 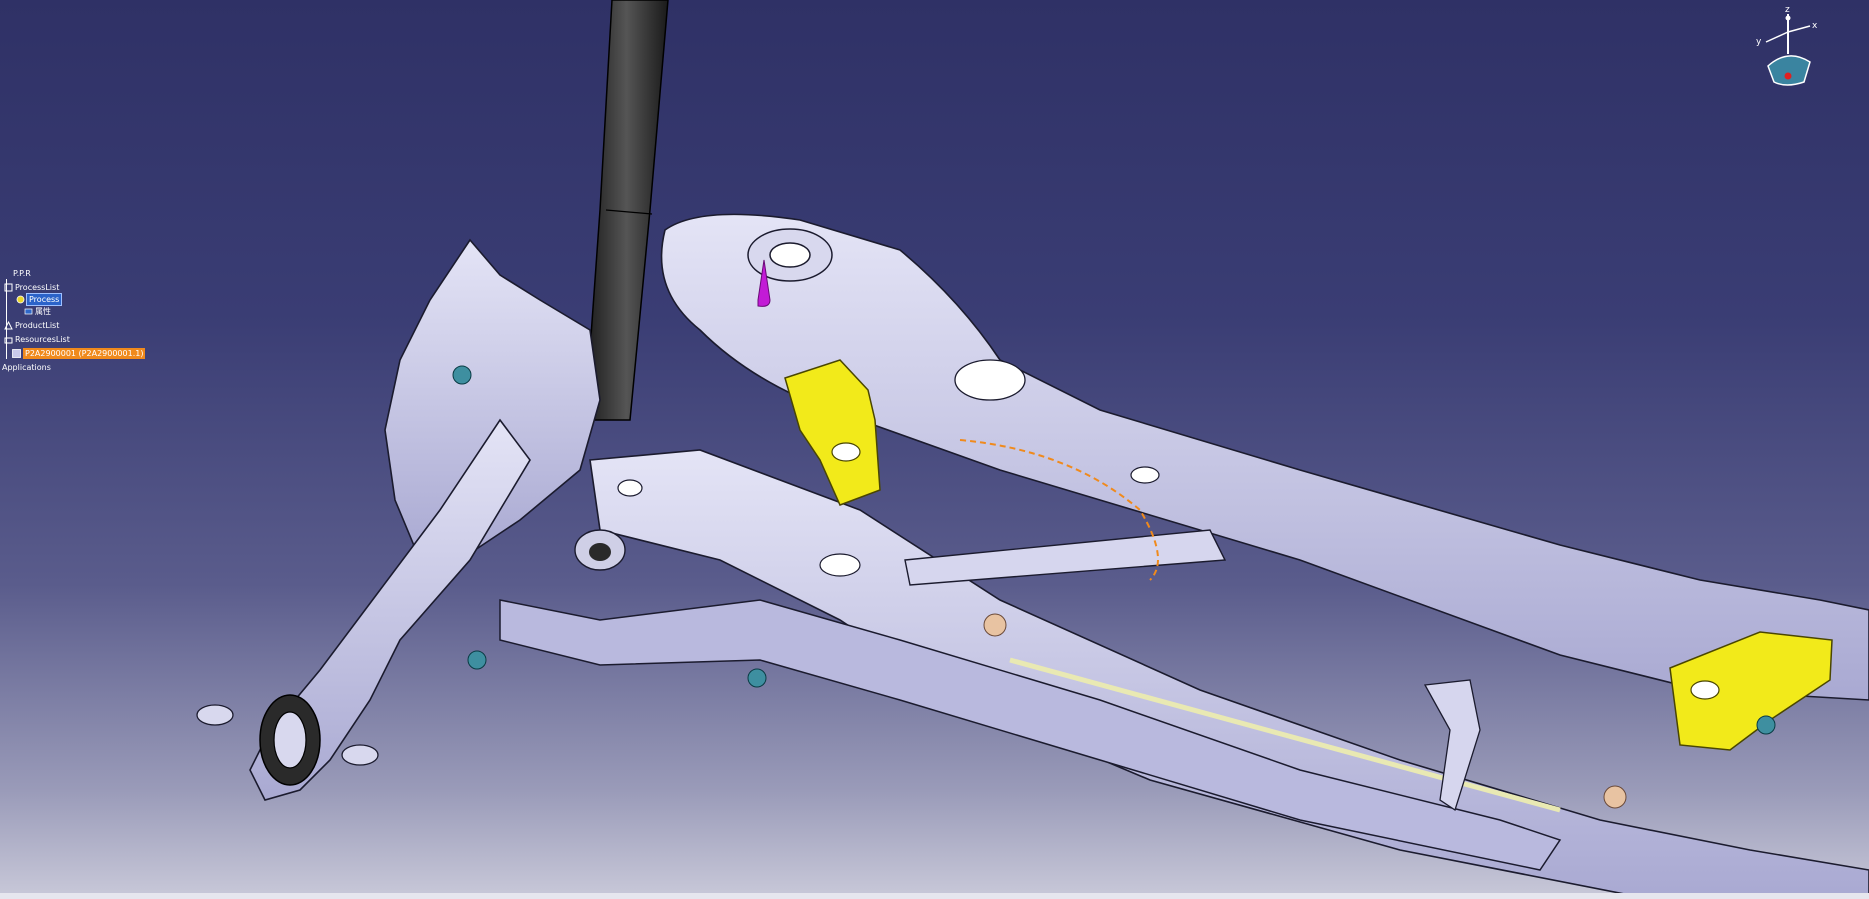 What do you see at coordinates (44, 299) in the screenshot?
I see `tree-process-label: Process` at bounding box center [44, 299].